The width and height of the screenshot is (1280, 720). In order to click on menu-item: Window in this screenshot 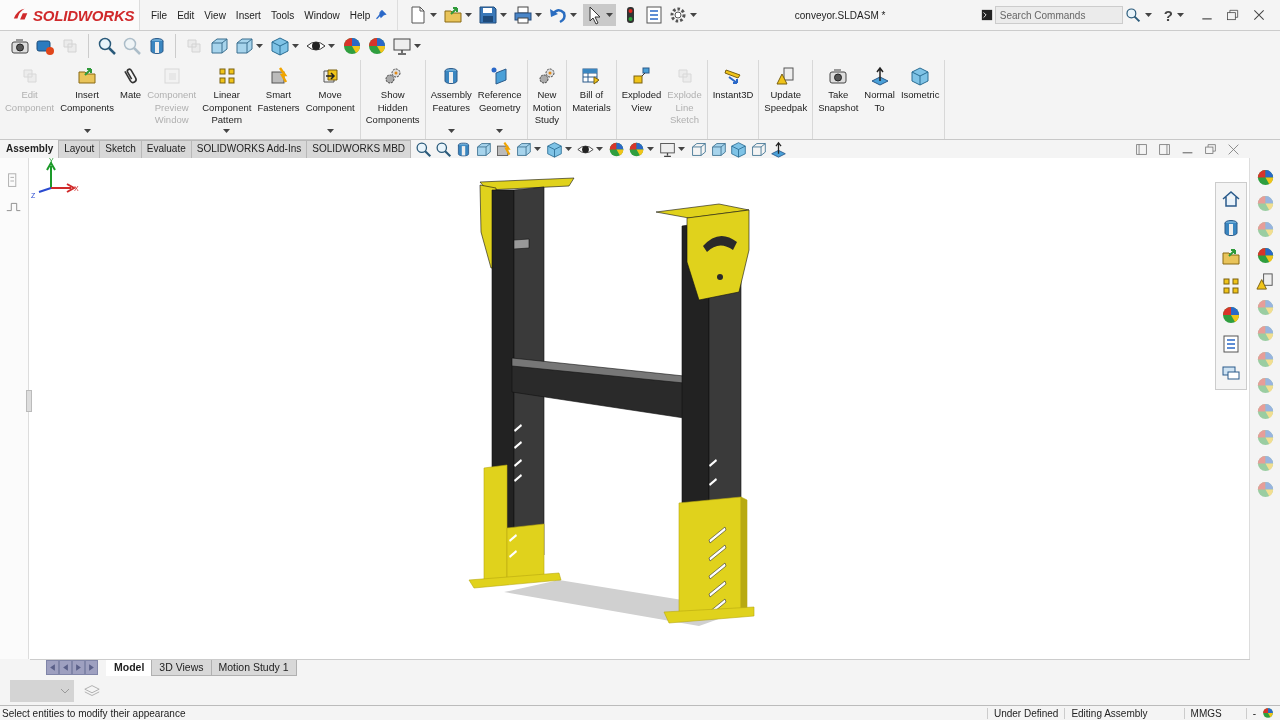, I will do `click(322, 15)`.